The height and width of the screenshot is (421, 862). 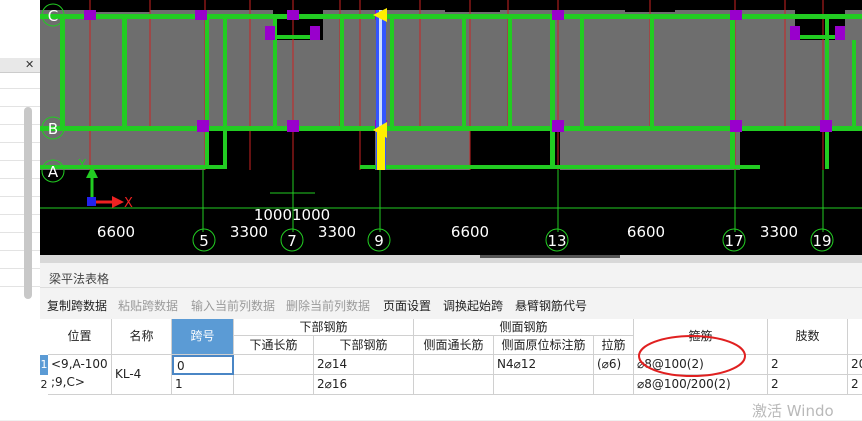 I want to click on axis-col-label: 7, so click(x=292, y=241).